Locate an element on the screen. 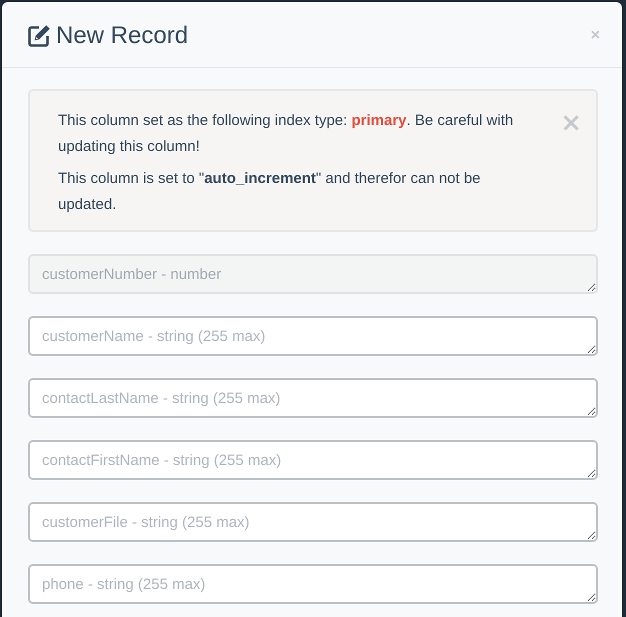  input-field: contactFirstName - string (255 max) is located at coordinates (313, 460).